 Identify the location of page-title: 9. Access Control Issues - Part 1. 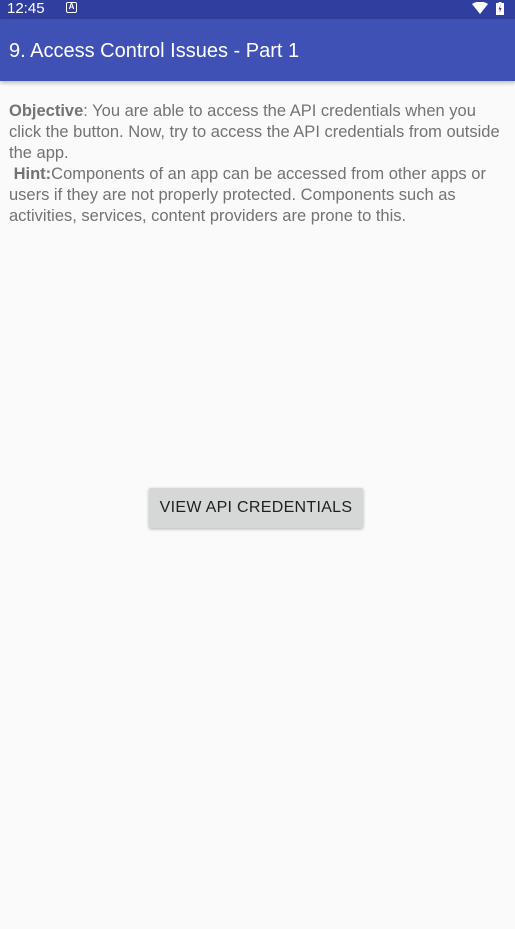
(154, 51).